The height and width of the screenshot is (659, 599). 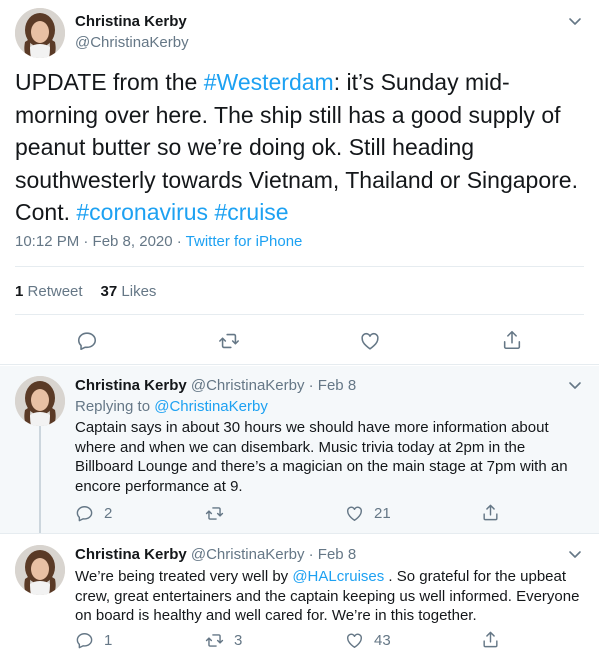 What do you see at coordinates (238, 640) in the screenshot?
I see `retweet-count: 3` at bounding box center [238, 640].